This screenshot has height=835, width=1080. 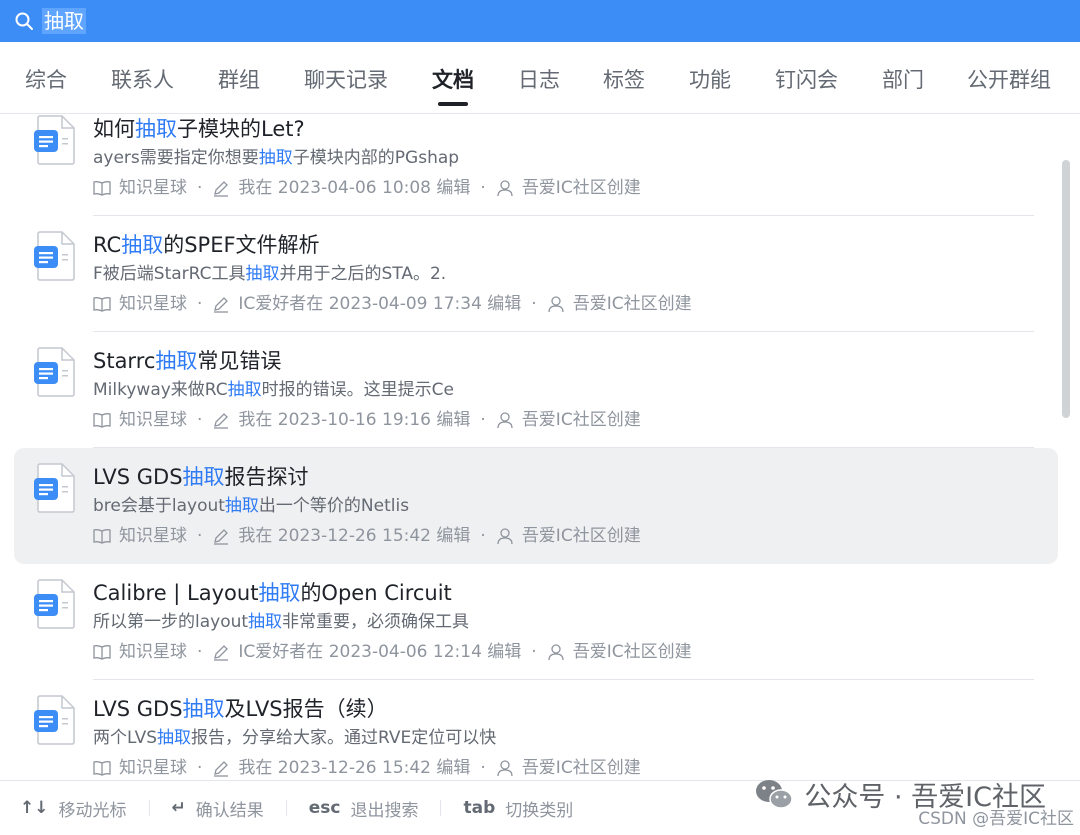 I want to click on result-snippet: 两个LVS抽取报告，分享给大家。通过RVE定位可以快, so click(x=294, y=738).